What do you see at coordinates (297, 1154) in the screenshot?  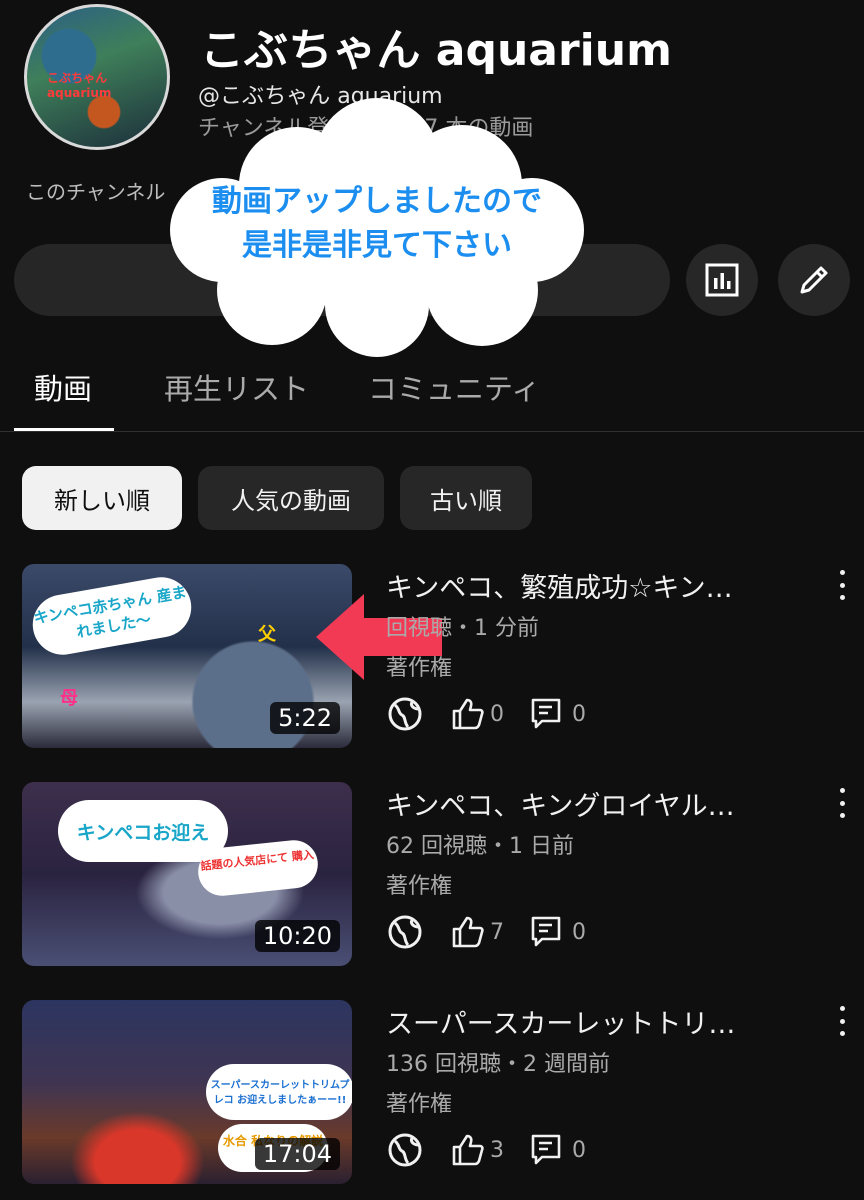 I see `video-duration: 17:04` at bounding box center [297, 1154].